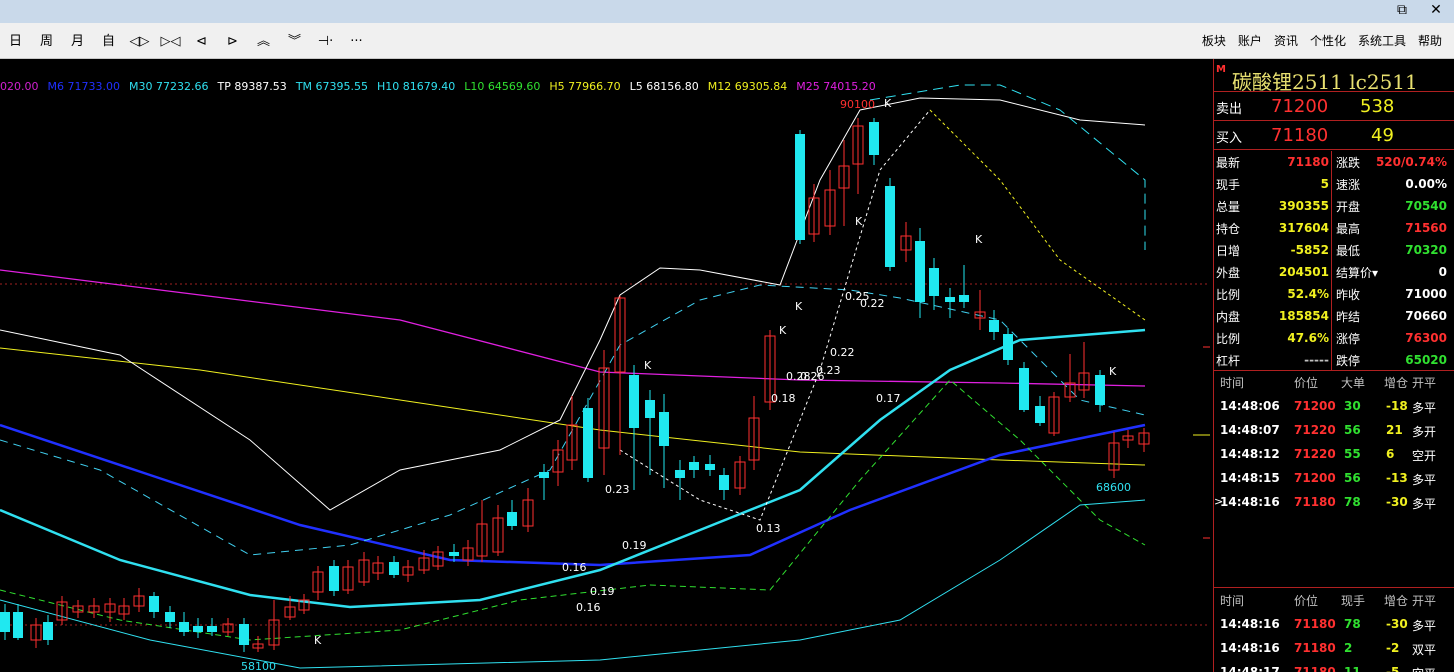 This screenshot has height=672, width=1454. I want to click on column-header: 现手, so click(1353, 601).